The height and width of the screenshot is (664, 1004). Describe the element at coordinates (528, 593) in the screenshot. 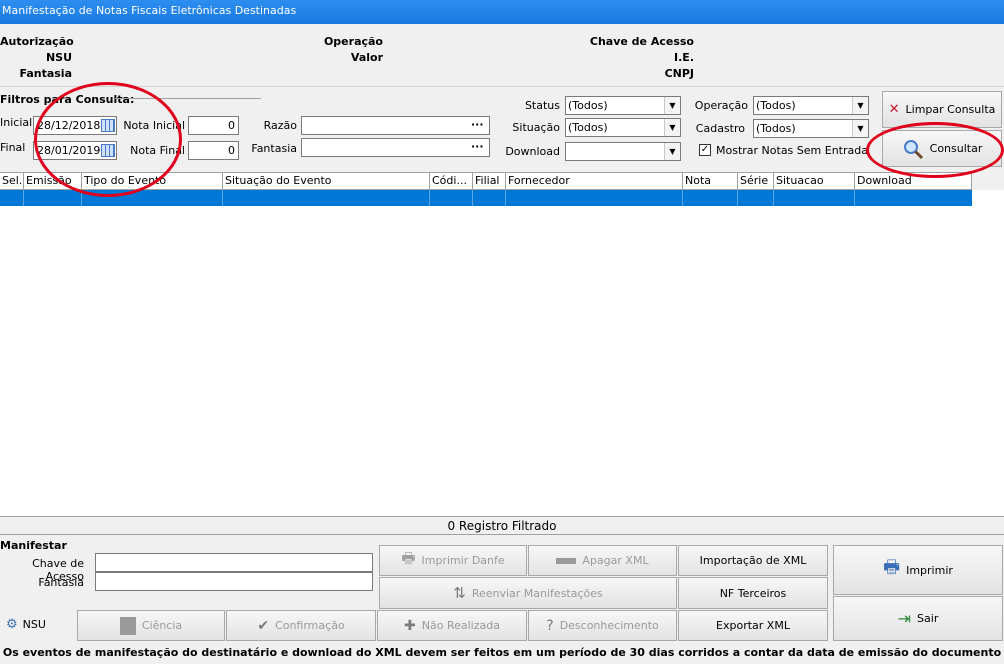

I see `reenviar-button: ⇅ Reenviar Manifestações` at that location.